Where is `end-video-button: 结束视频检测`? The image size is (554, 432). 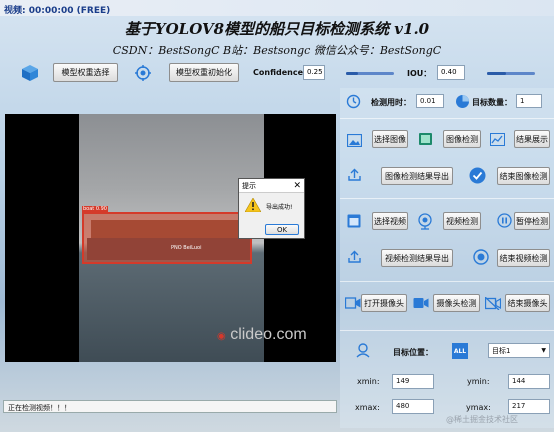 end-video-button: 结束视频检测 is located at coordinates (523, 258).